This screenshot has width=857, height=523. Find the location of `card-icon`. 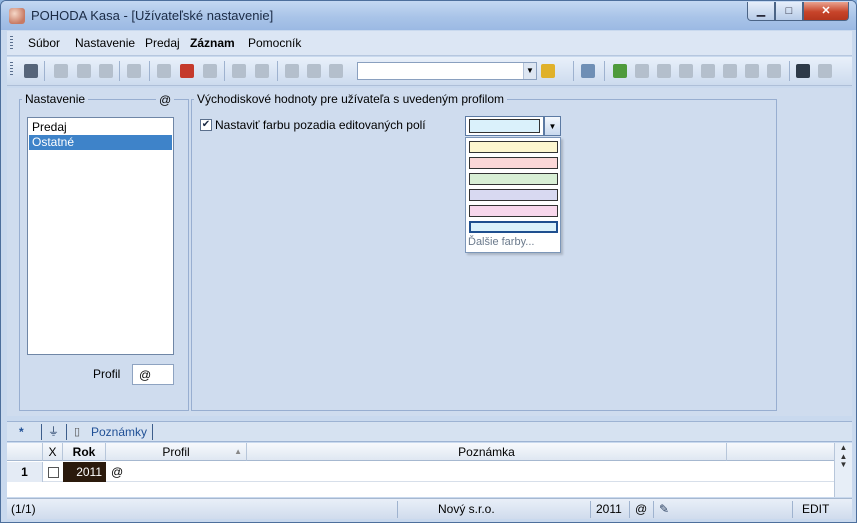

card-icon is located at coordinates (752, 71).